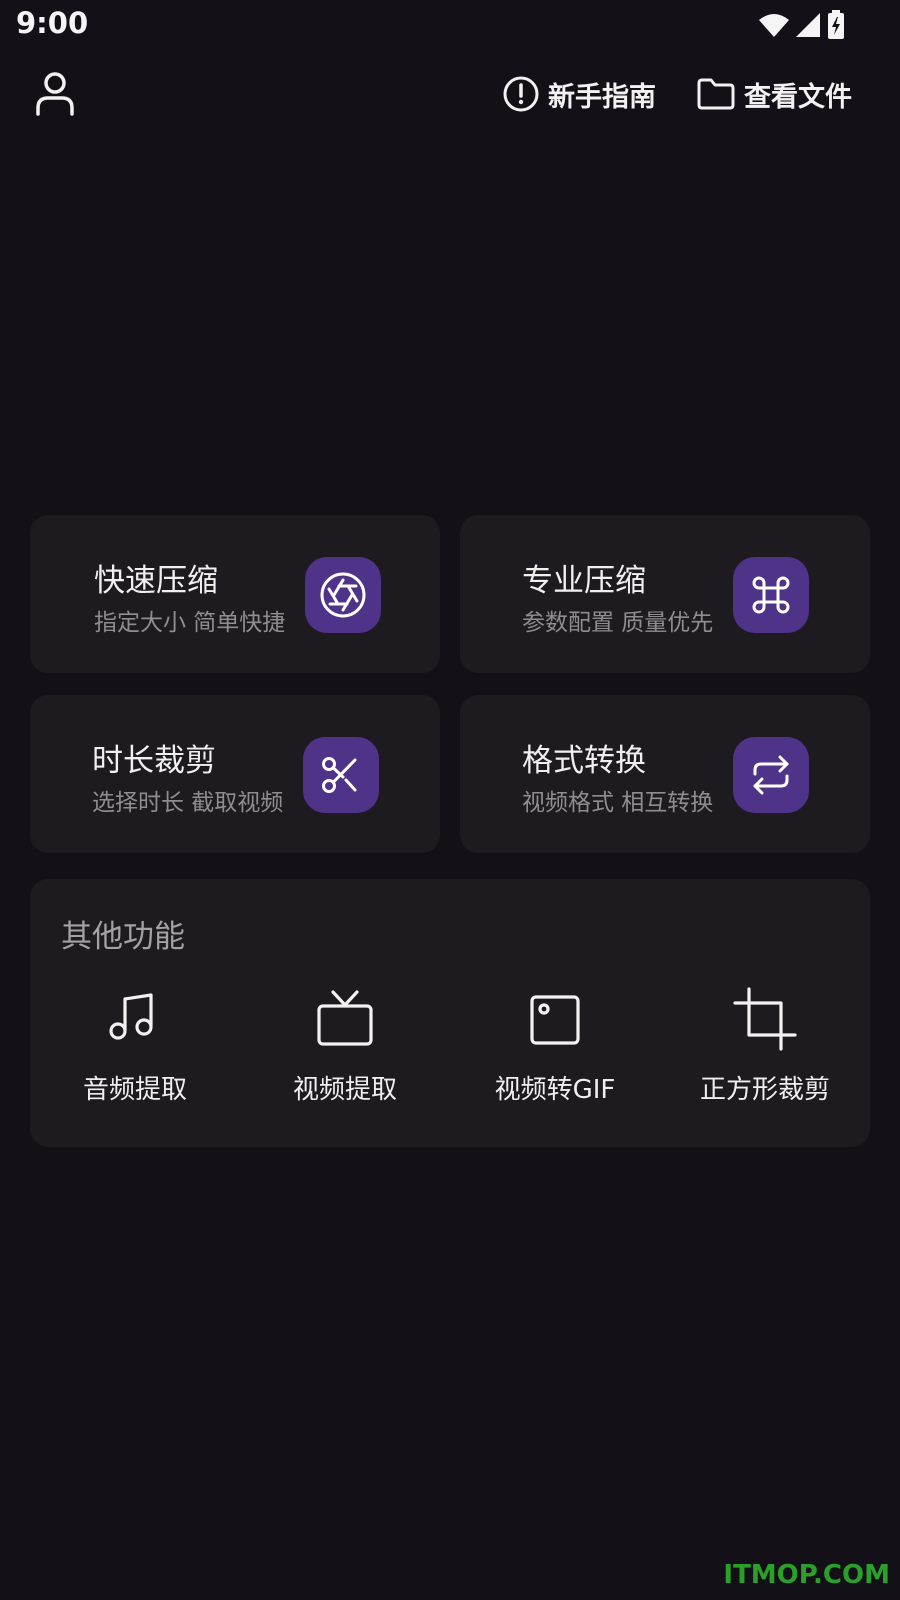 The image size is (900, 1600). I want to click on card-subtitle: 指定大小 简单快捷, so click(190, 623).